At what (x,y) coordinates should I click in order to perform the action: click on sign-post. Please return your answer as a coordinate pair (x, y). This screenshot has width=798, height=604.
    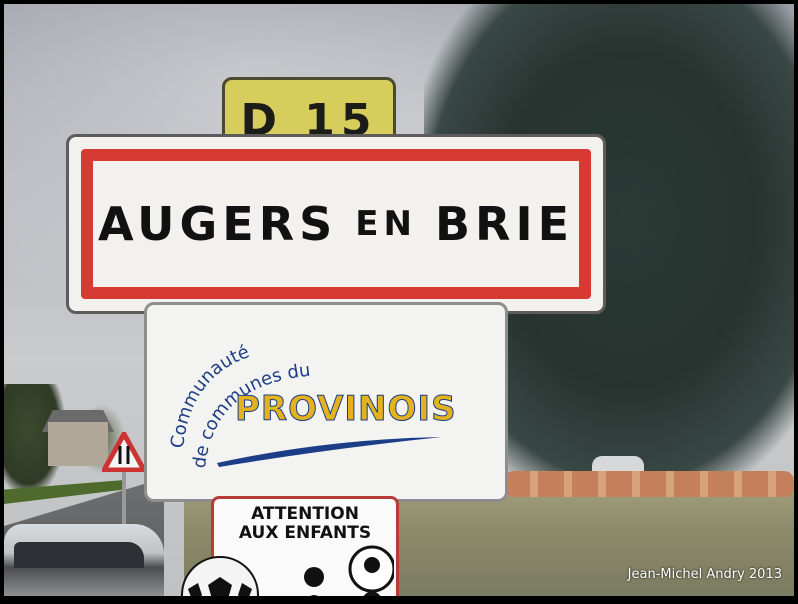
    Looking at the image, I should click on (124, 500).